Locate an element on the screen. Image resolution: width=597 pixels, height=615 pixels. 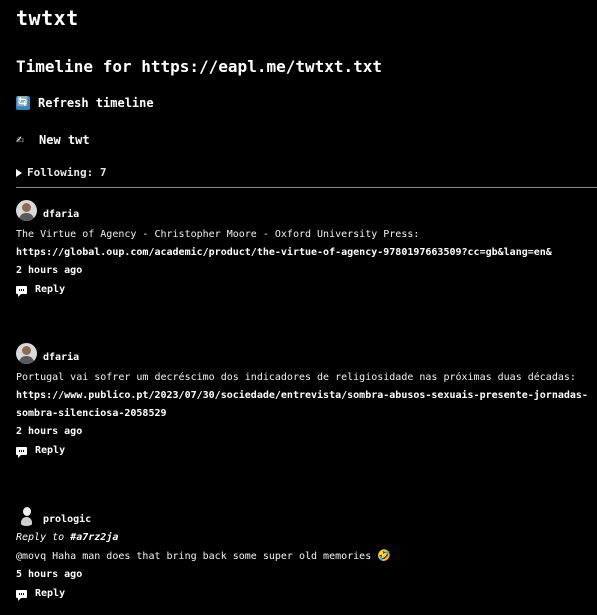
new-twt-label: New twt is located at coordinates (64, 139).